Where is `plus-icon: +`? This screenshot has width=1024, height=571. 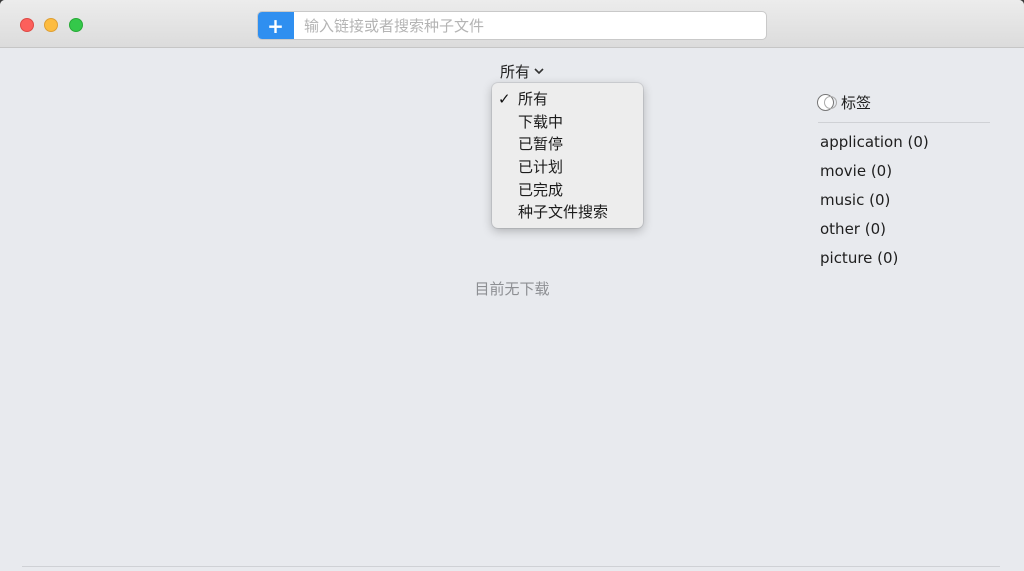
plus-icon: + is located at coordinates (275, 25).